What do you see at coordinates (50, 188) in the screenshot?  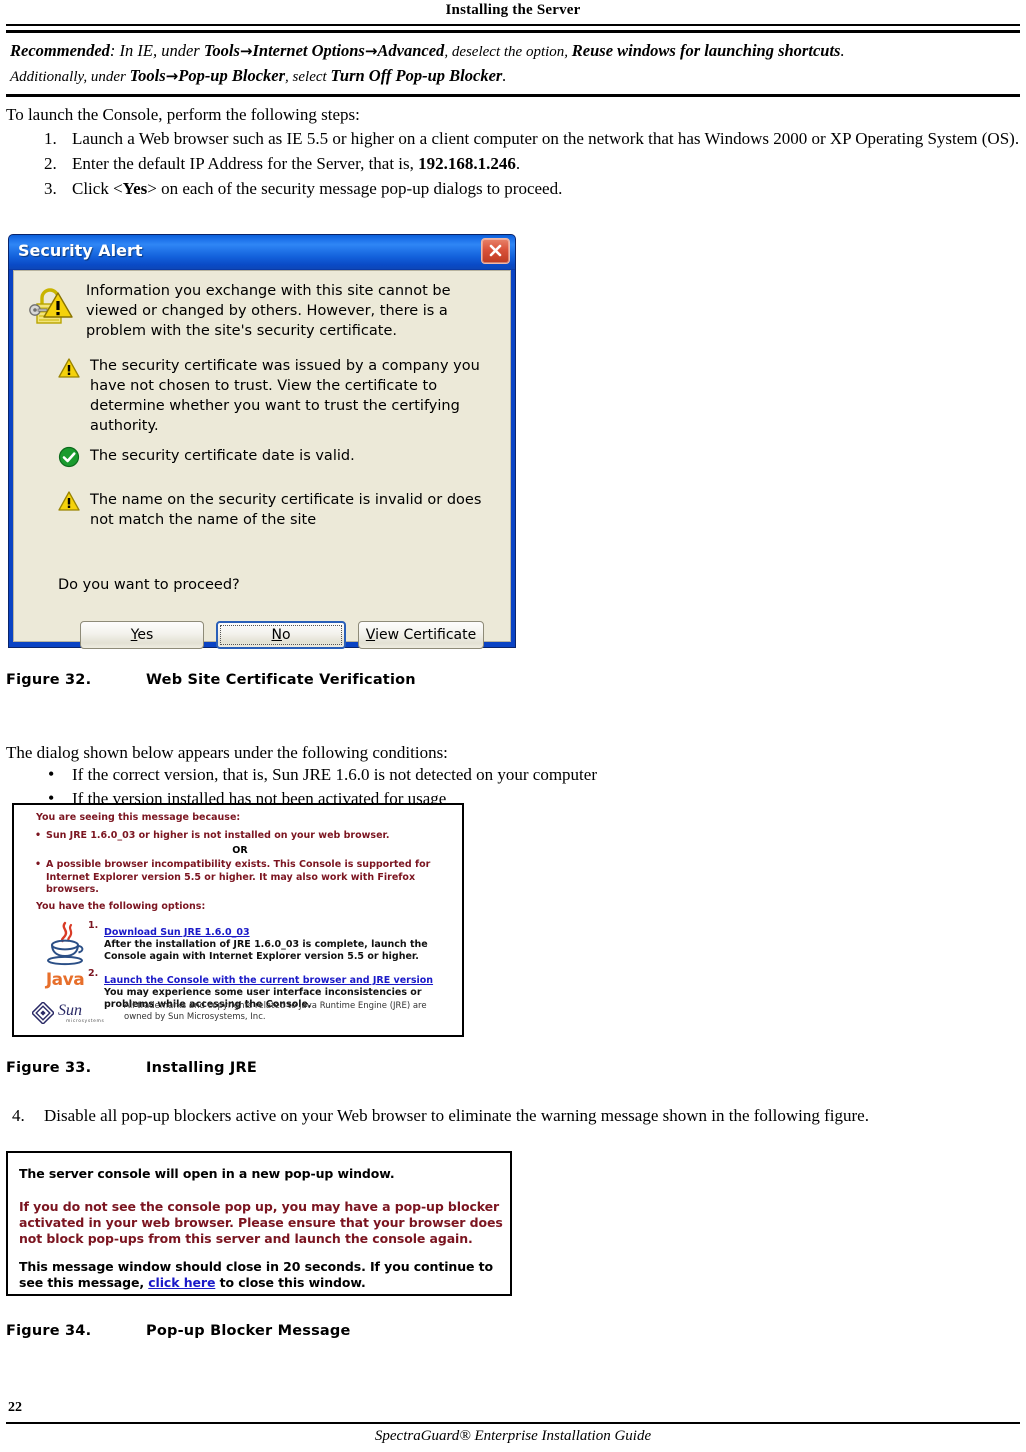 I see `step-number: 3.` at bounding box center [50, 188].